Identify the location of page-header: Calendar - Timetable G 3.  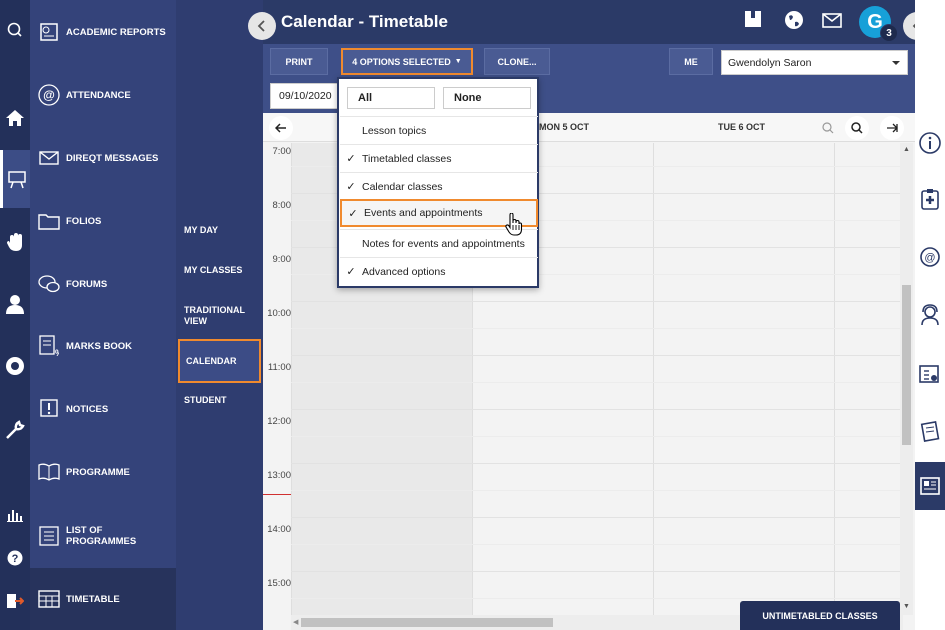
(589, 22).